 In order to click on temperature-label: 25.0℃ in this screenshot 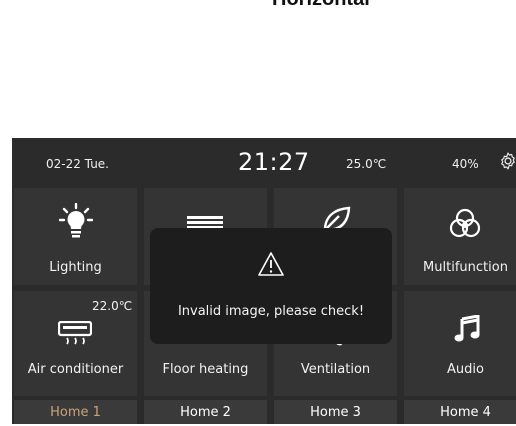, I will do `click(366, 164)`.